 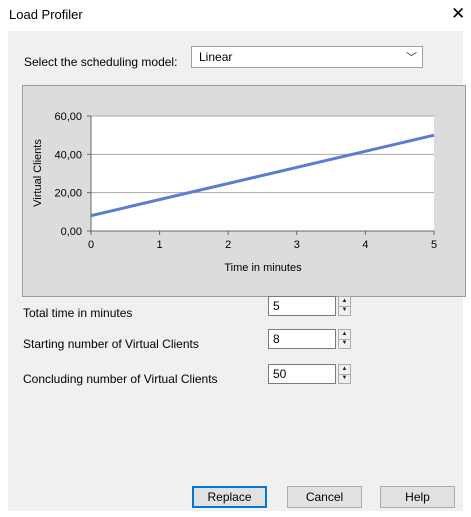 I want to click on y-tick-label: 0,00, so click(x=71, y=232).